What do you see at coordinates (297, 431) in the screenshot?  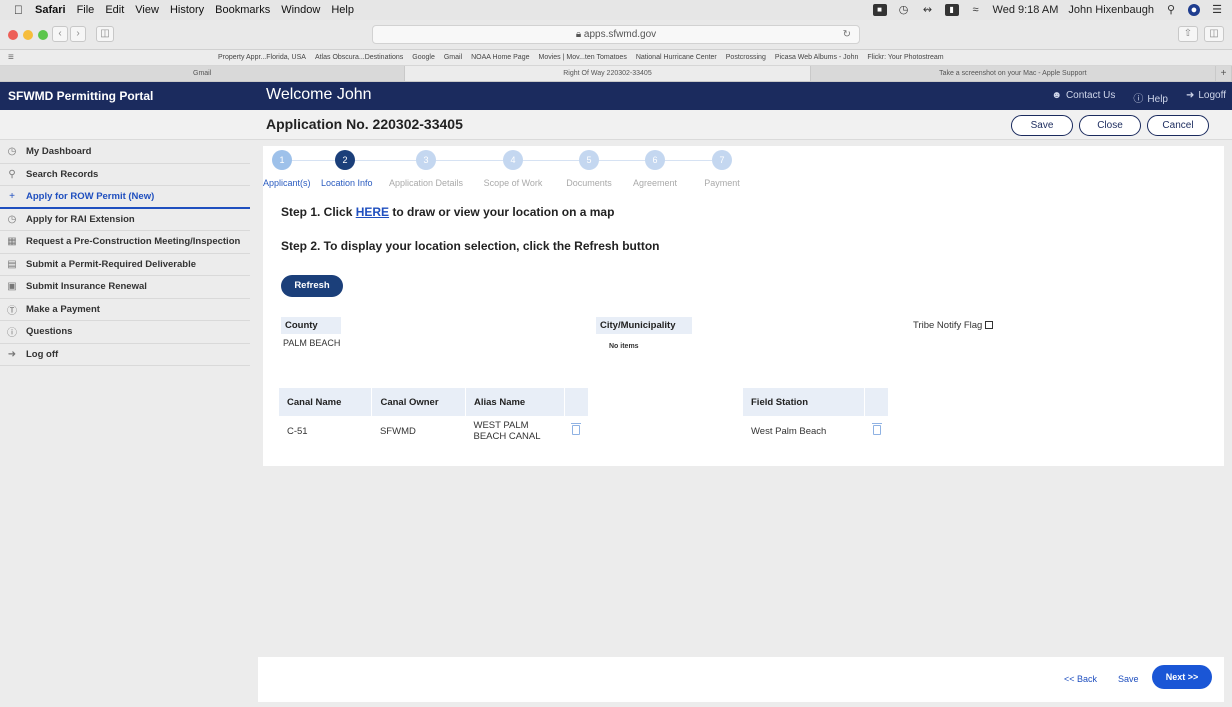 I see `canal-name-cell: C-51` at bounding box center [297, 431].